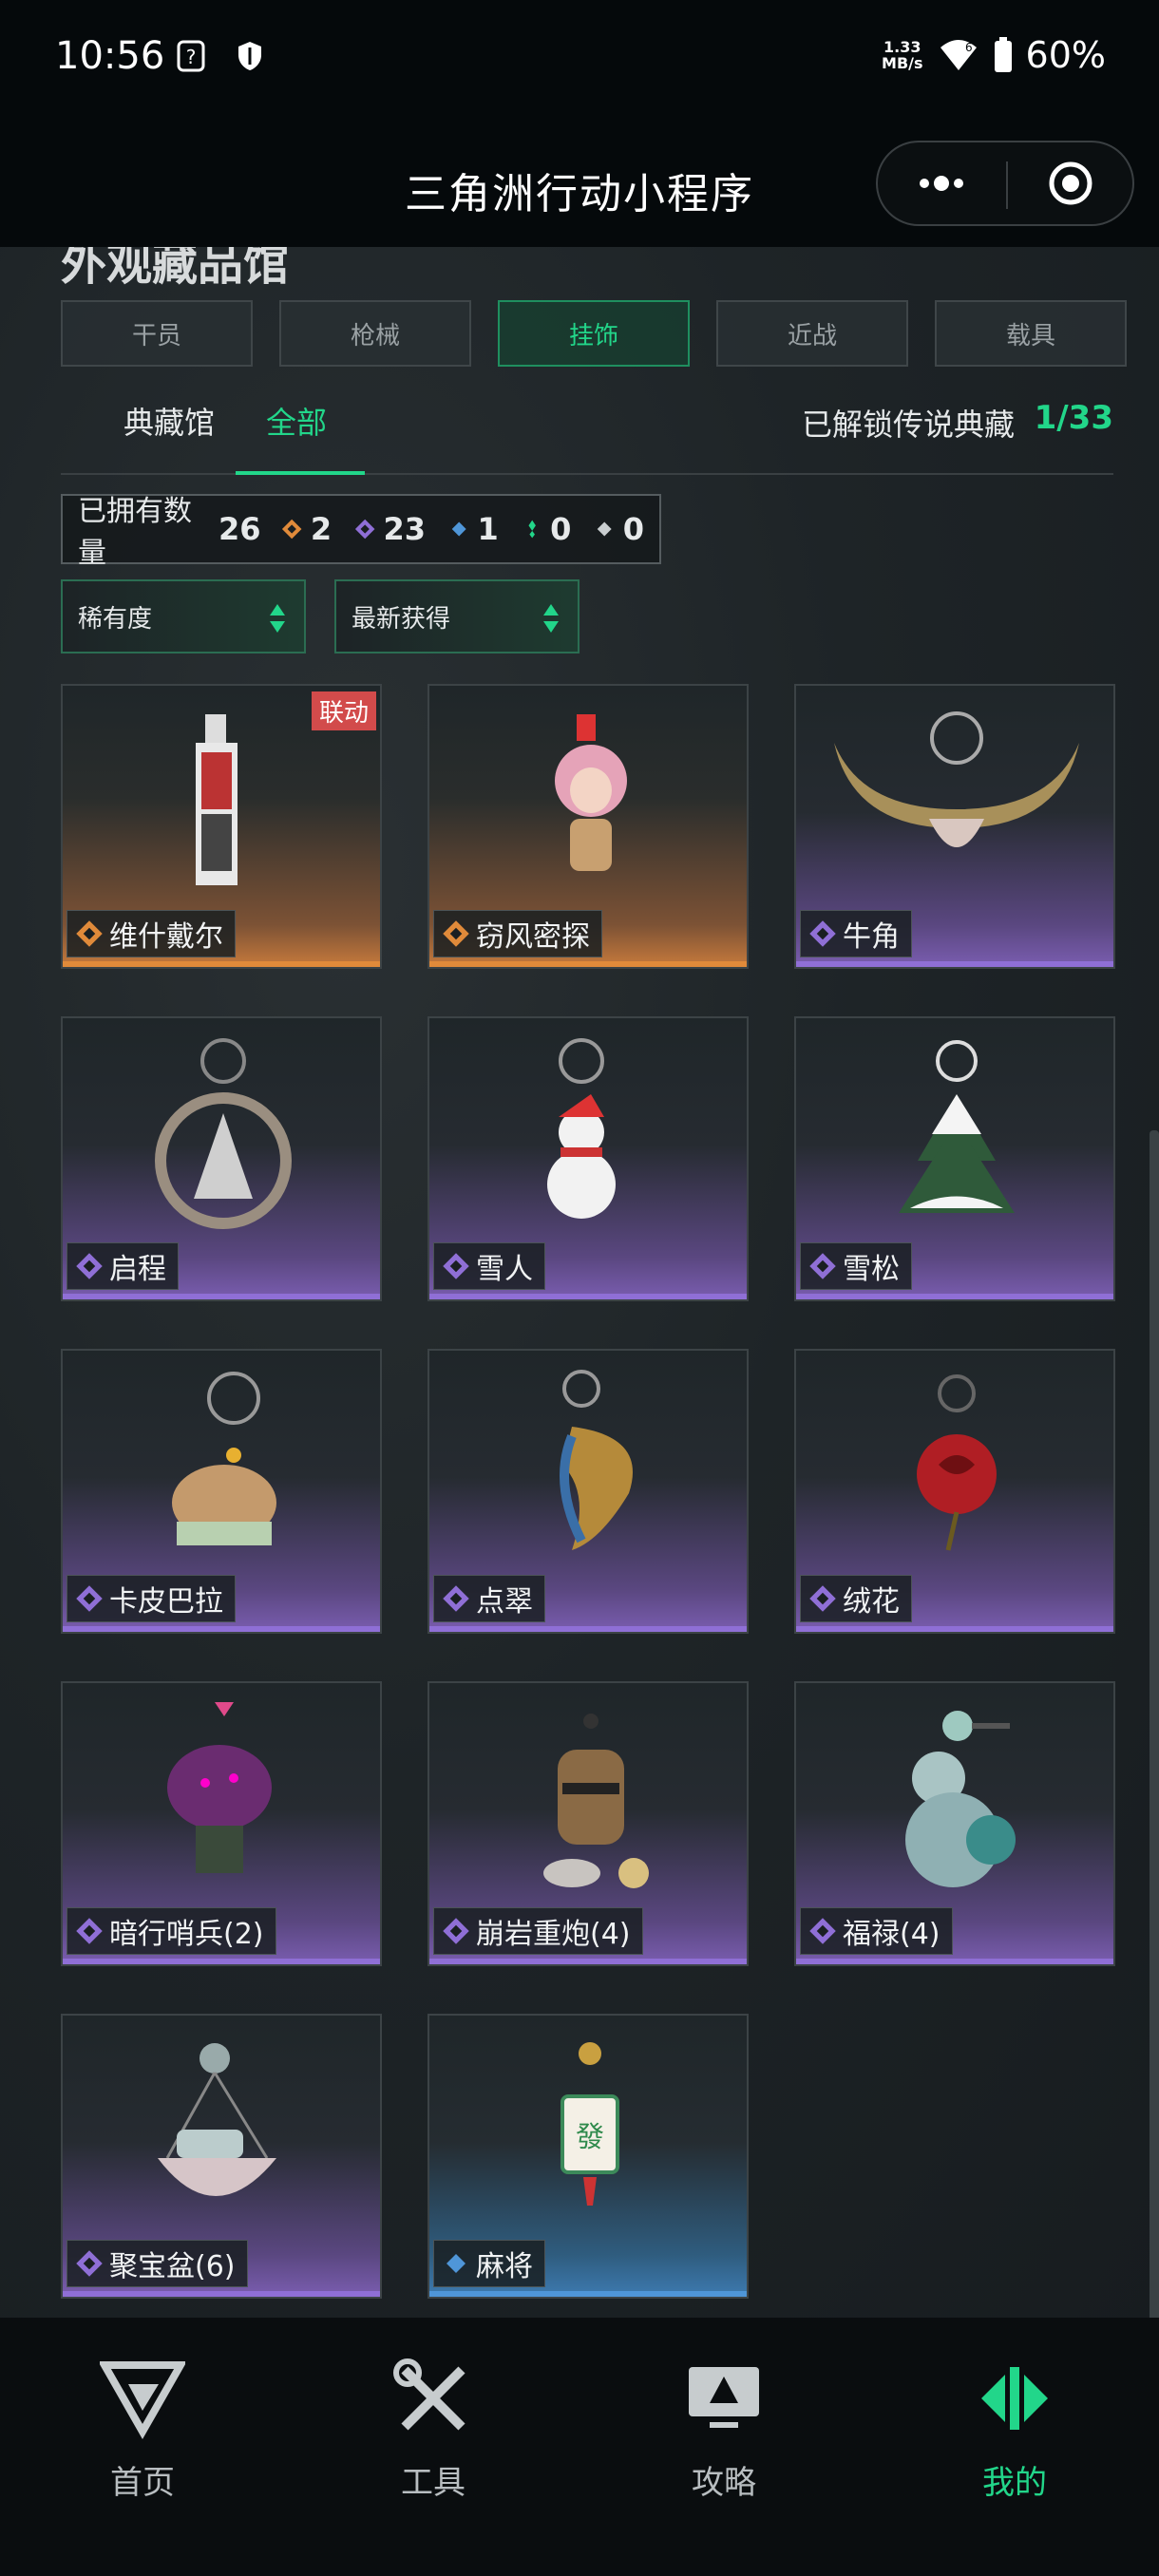 This screenshot has width=1159, height=2576. What do you see at coordinates (633, 529) in the screenshot?
I see `owned-white-count: 0` at bounding box center [633, 529].